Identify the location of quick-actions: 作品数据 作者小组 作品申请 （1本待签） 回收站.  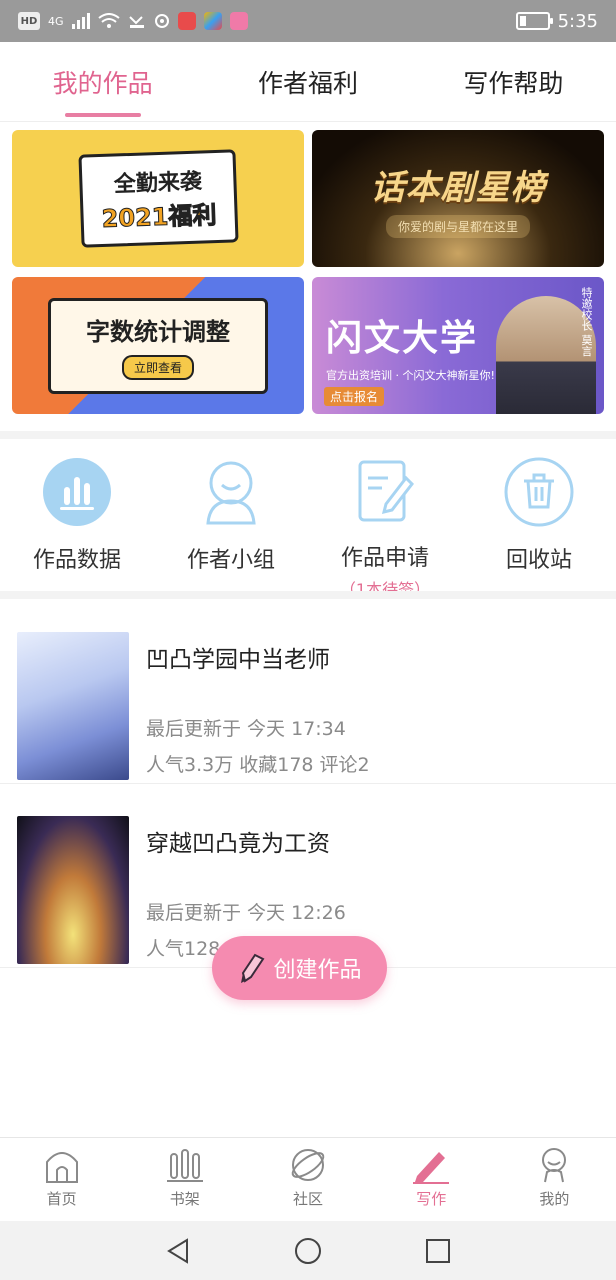
(308, 519).